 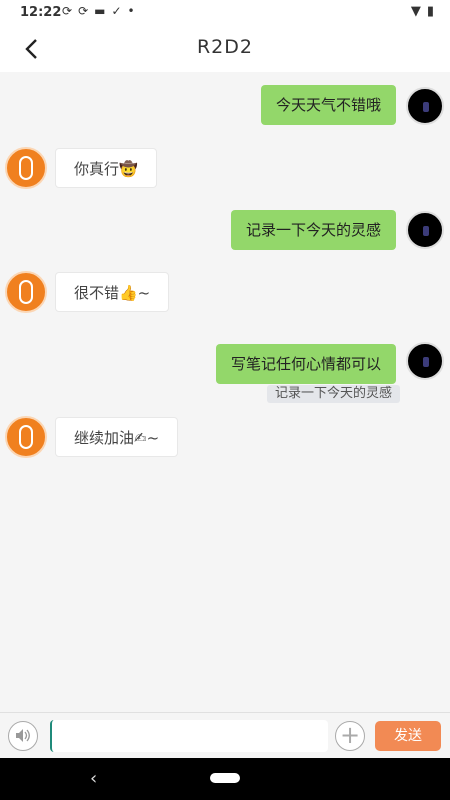 I want to click on voice-button, so click(x=23, y=736).